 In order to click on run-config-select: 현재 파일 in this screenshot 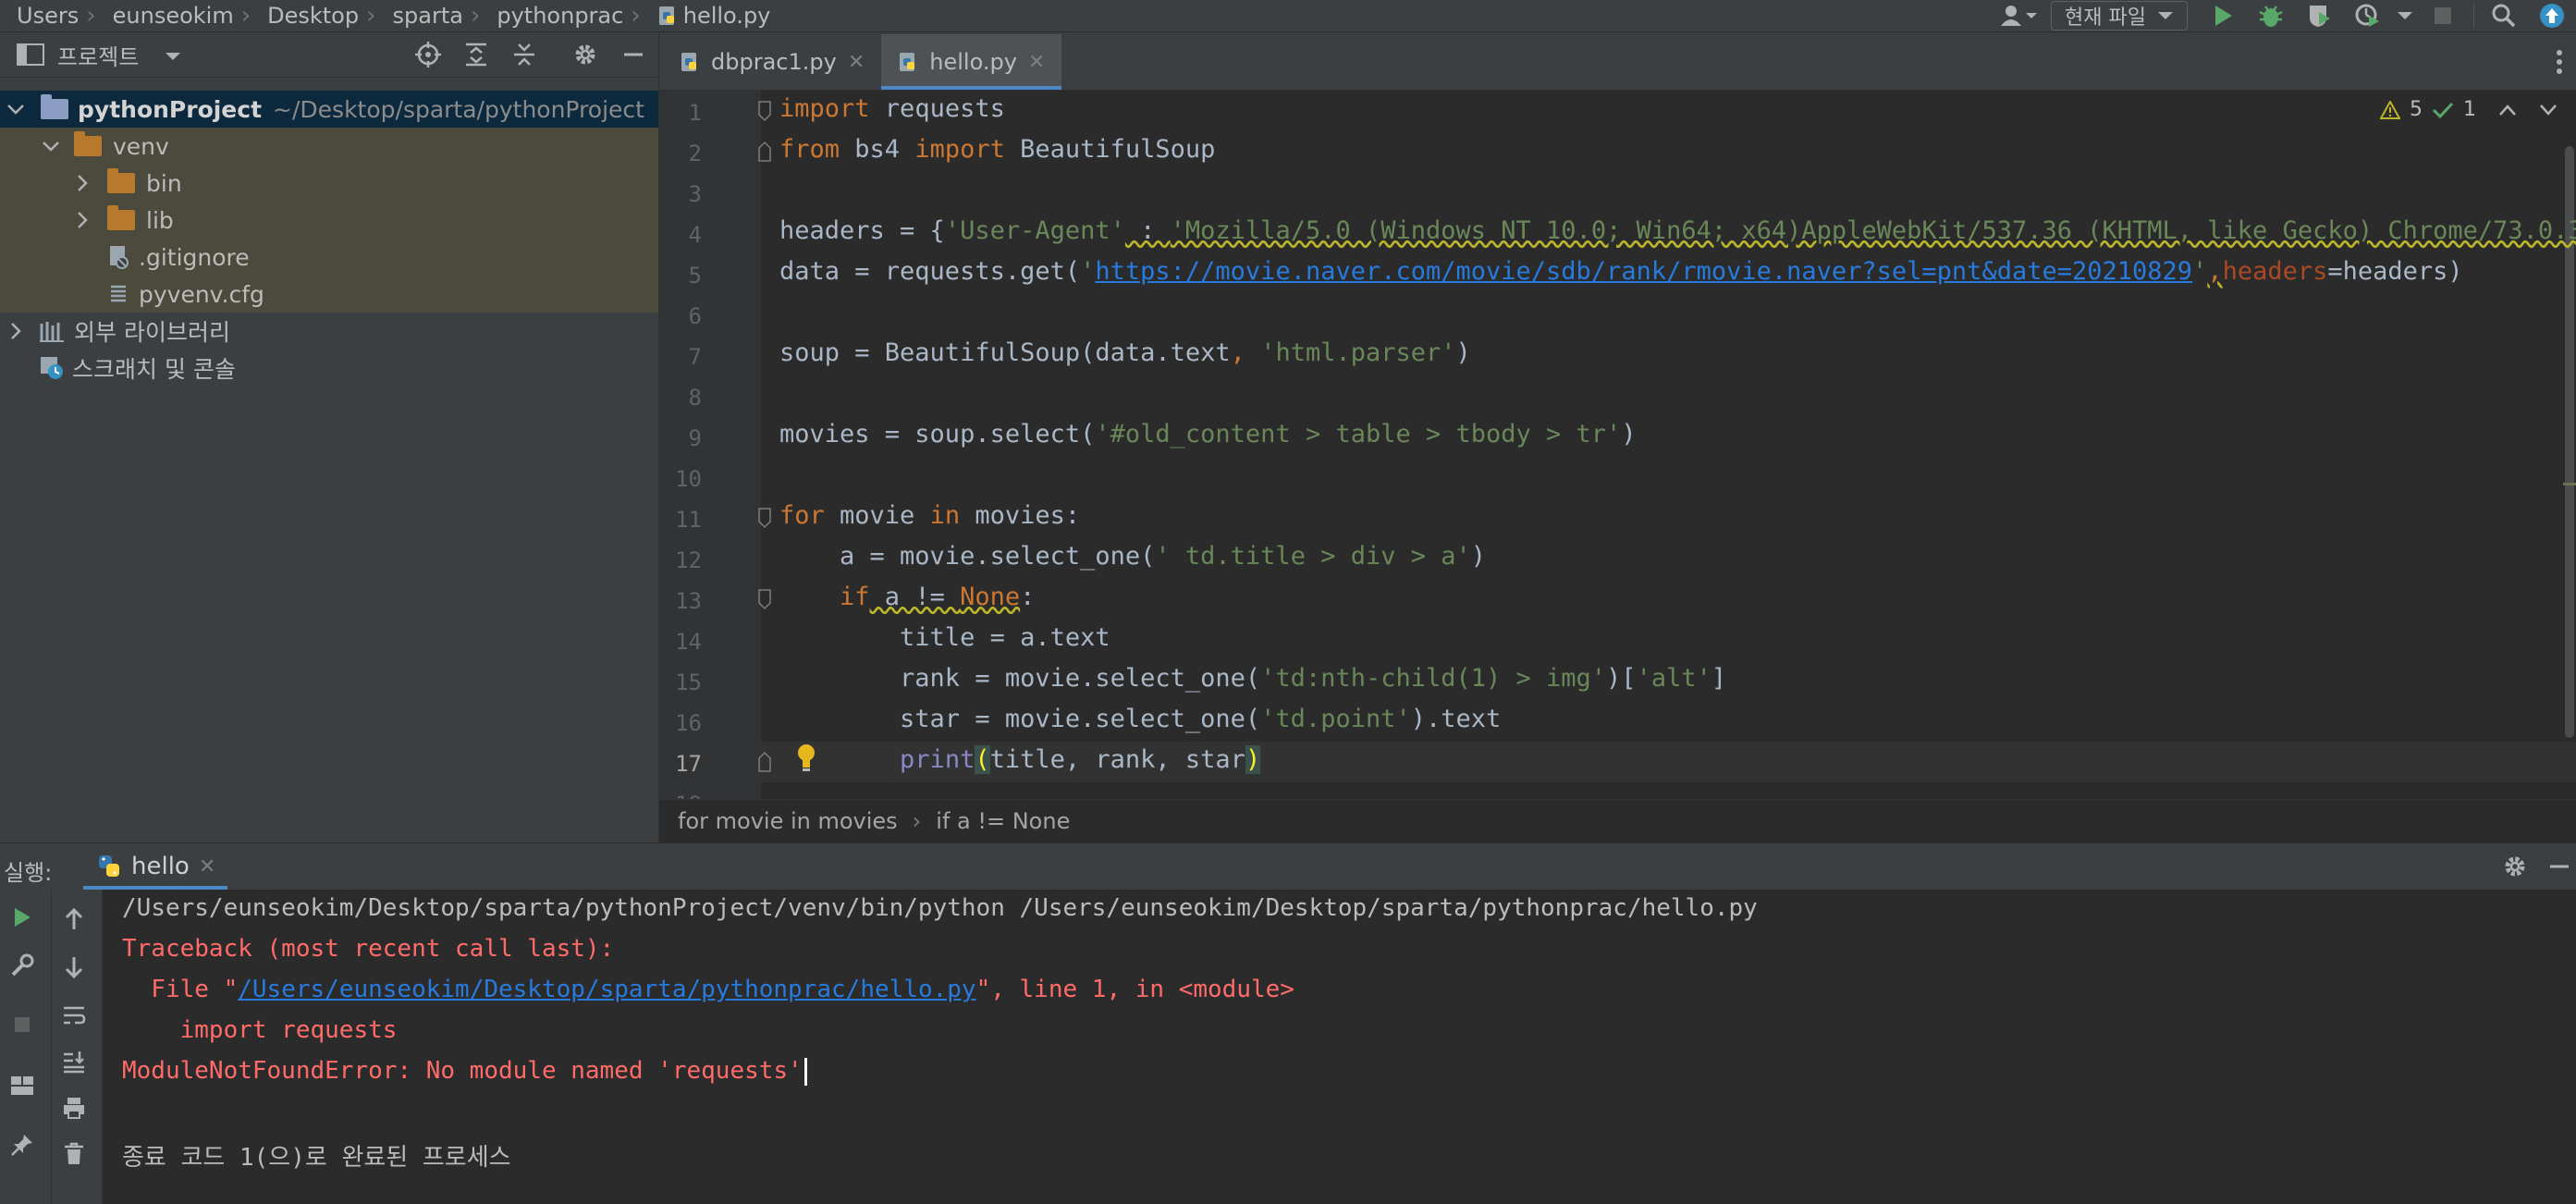, I will do `click(2119, 16)`.